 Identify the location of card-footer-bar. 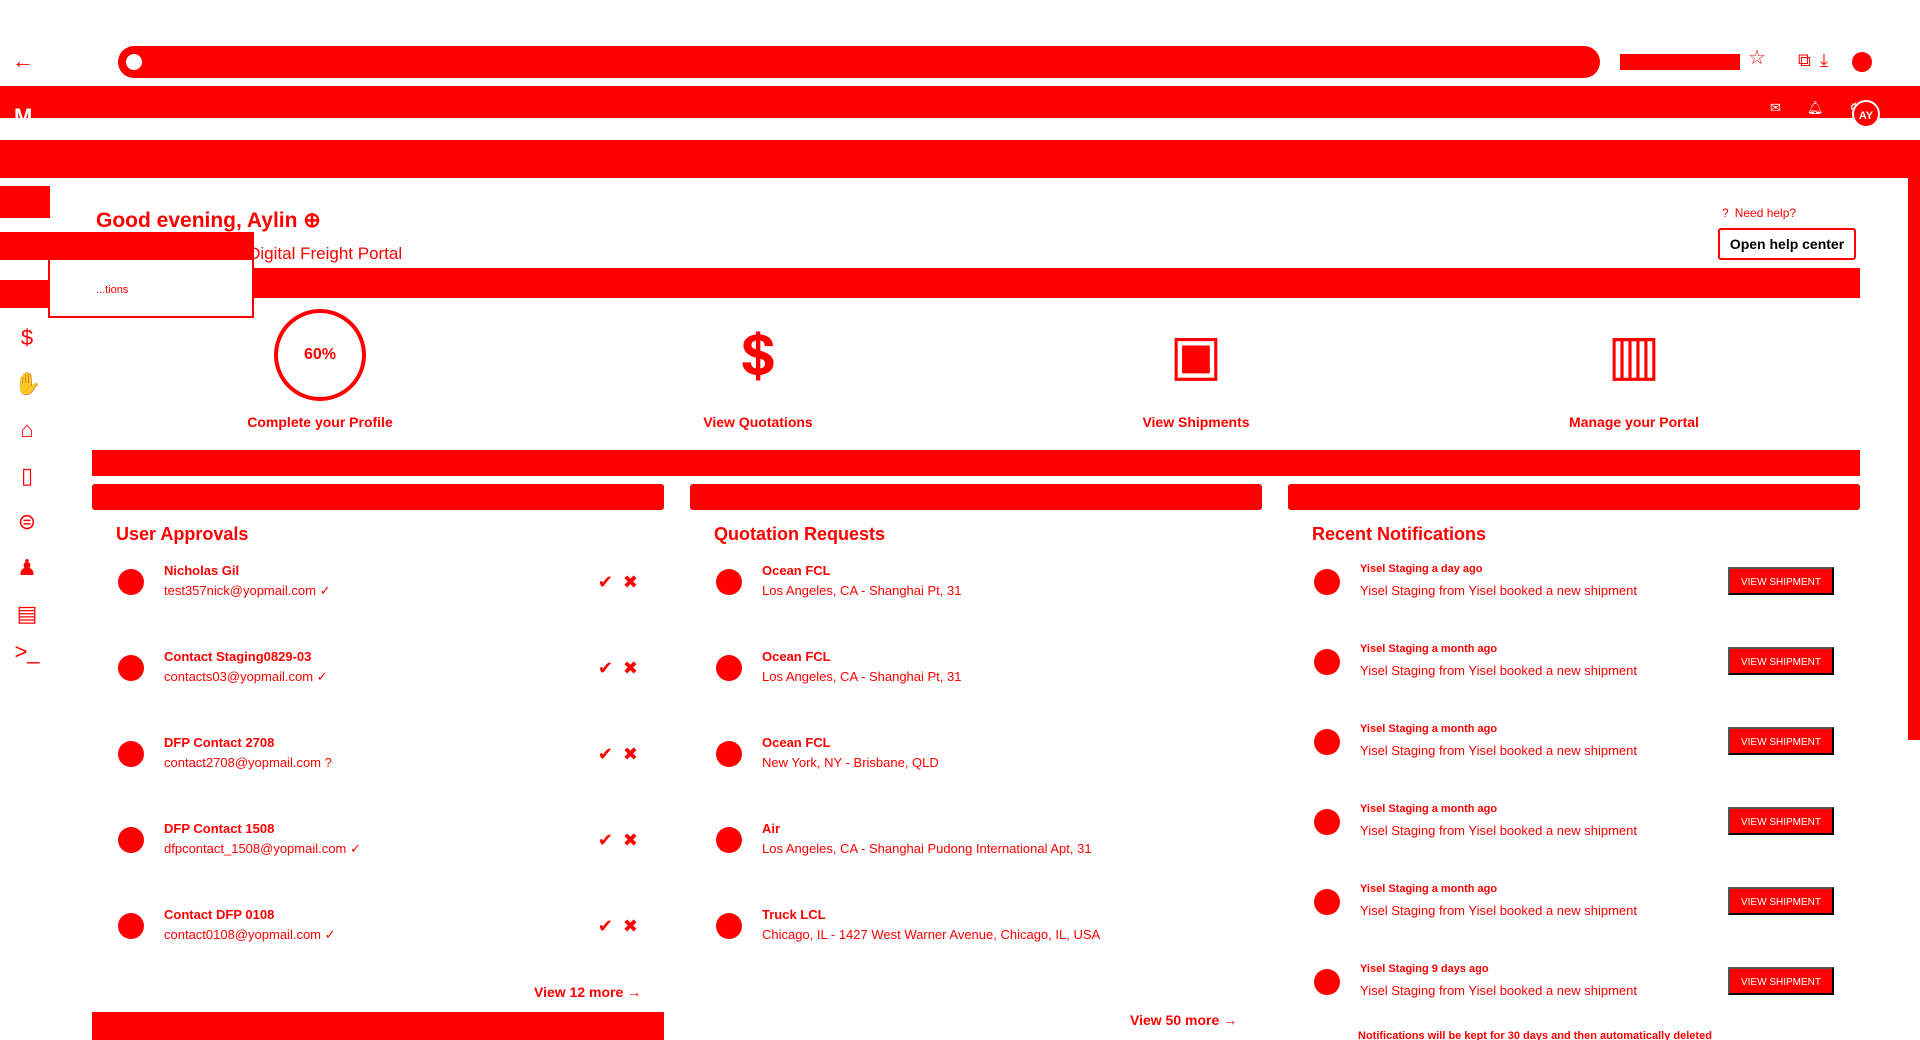
(378, 1026).